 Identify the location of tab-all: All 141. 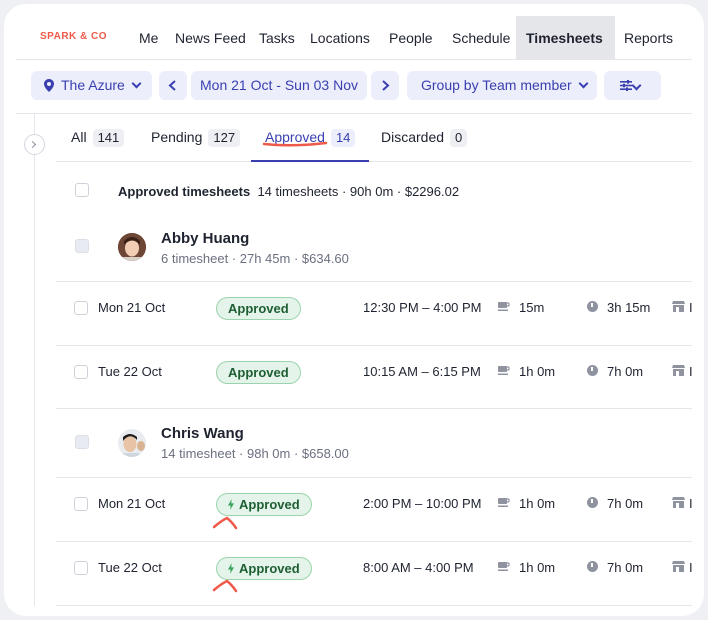
(98, 138).